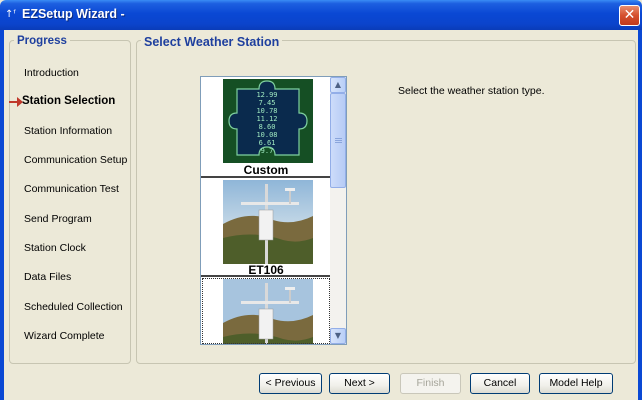 The width and height of the screenshot is (642, 400). I want to click on focus-rectangle, so click(266, 311).